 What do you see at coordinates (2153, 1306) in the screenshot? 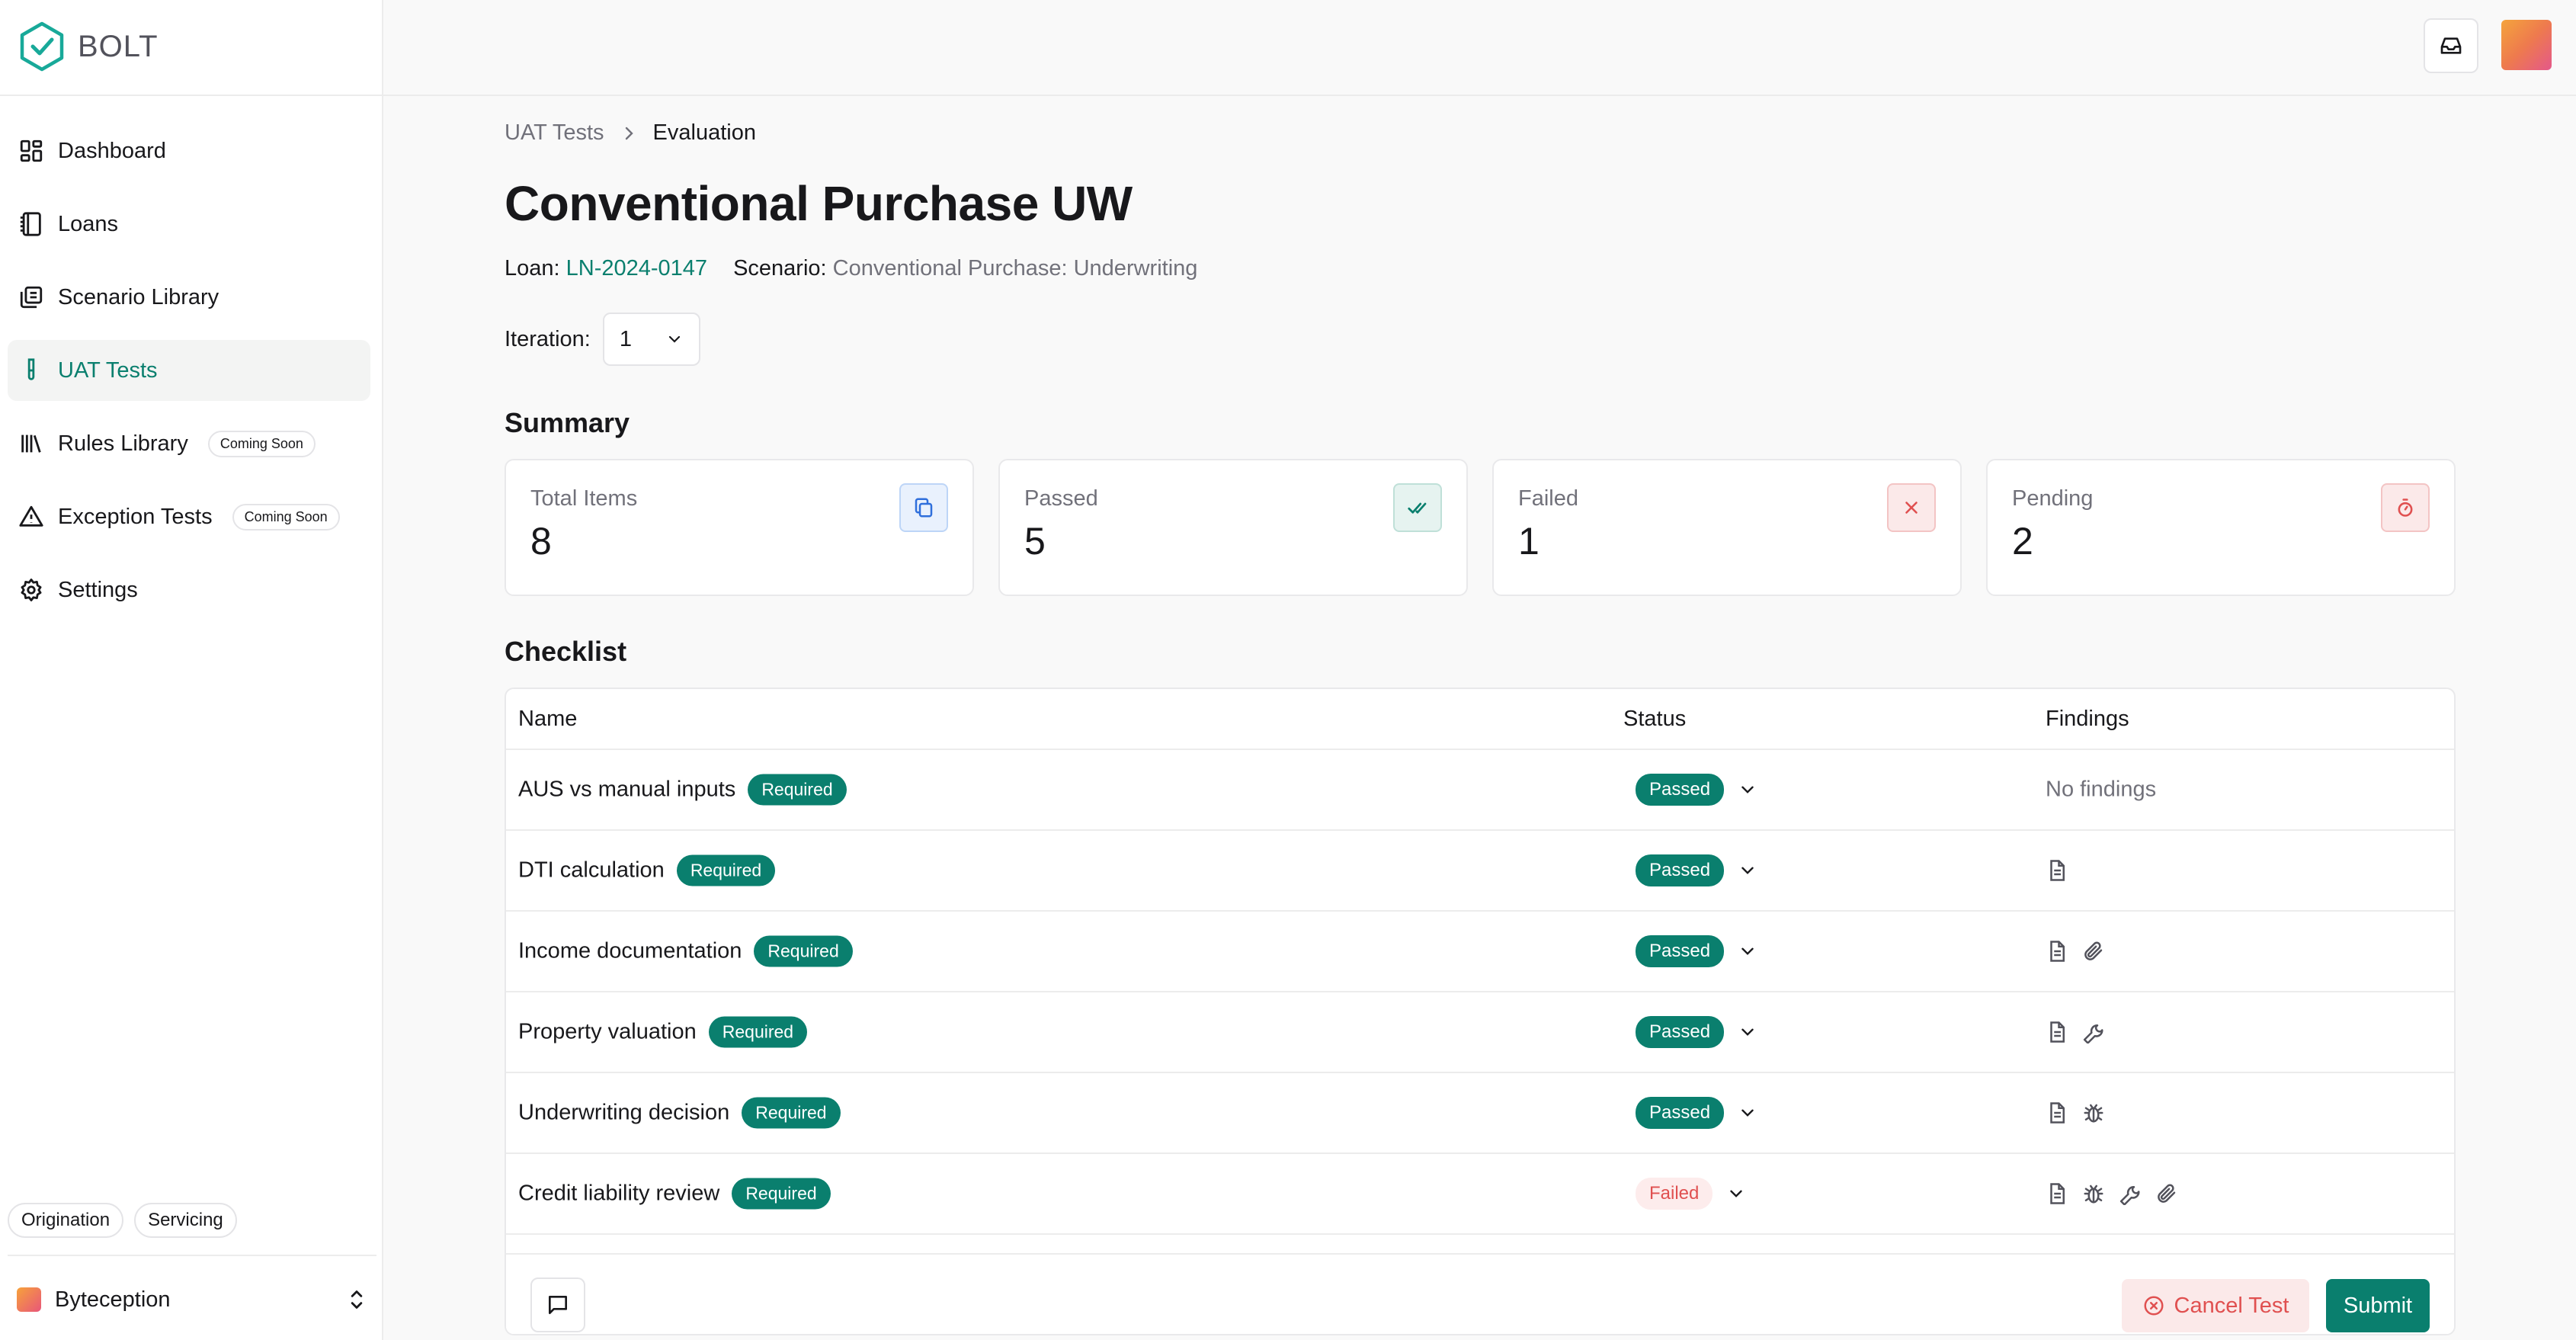
I see `circle-x-icon` at bounding box center [2153, 1306].